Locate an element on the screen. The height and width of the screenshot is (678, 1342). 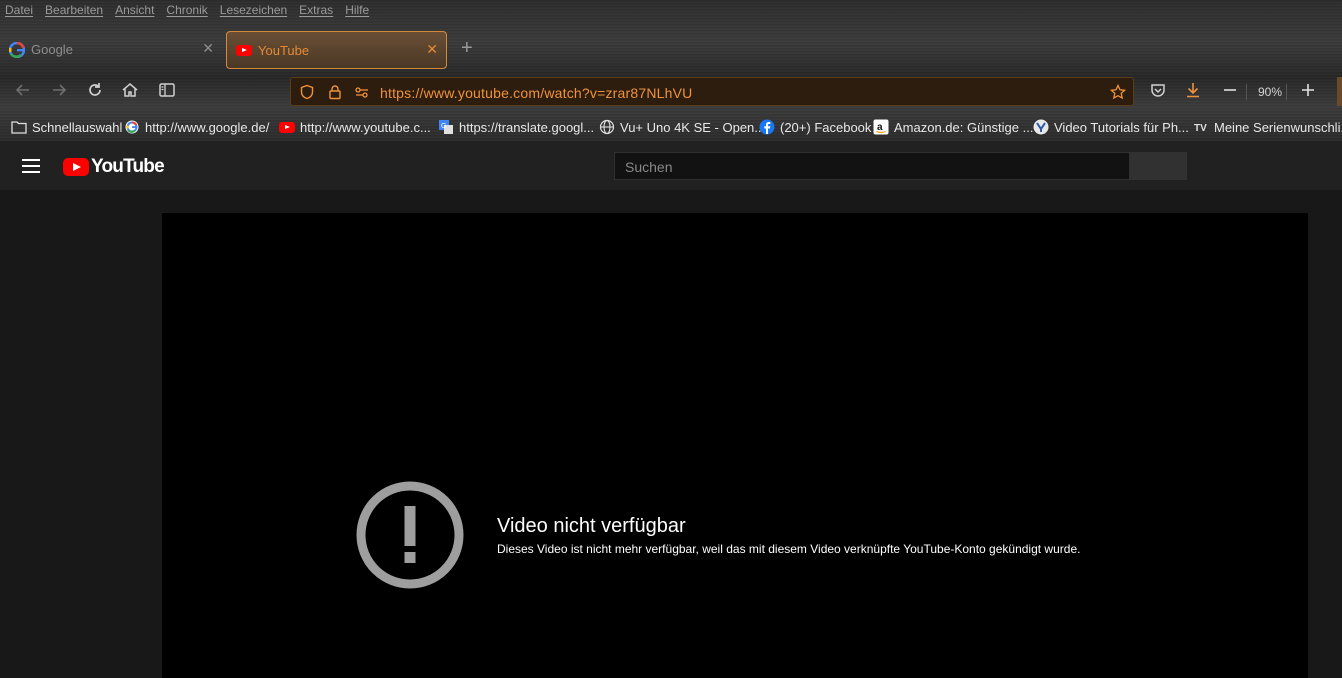
menu-lesezeichen: Lesezeichen is located at coordinates (253, 10).